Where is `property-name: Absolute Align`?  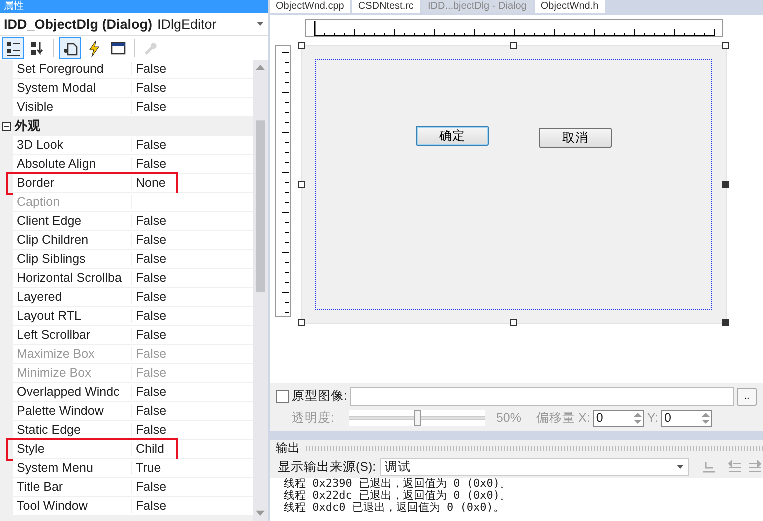
property-name: Absolute Align is located at coordinates (72, 164).